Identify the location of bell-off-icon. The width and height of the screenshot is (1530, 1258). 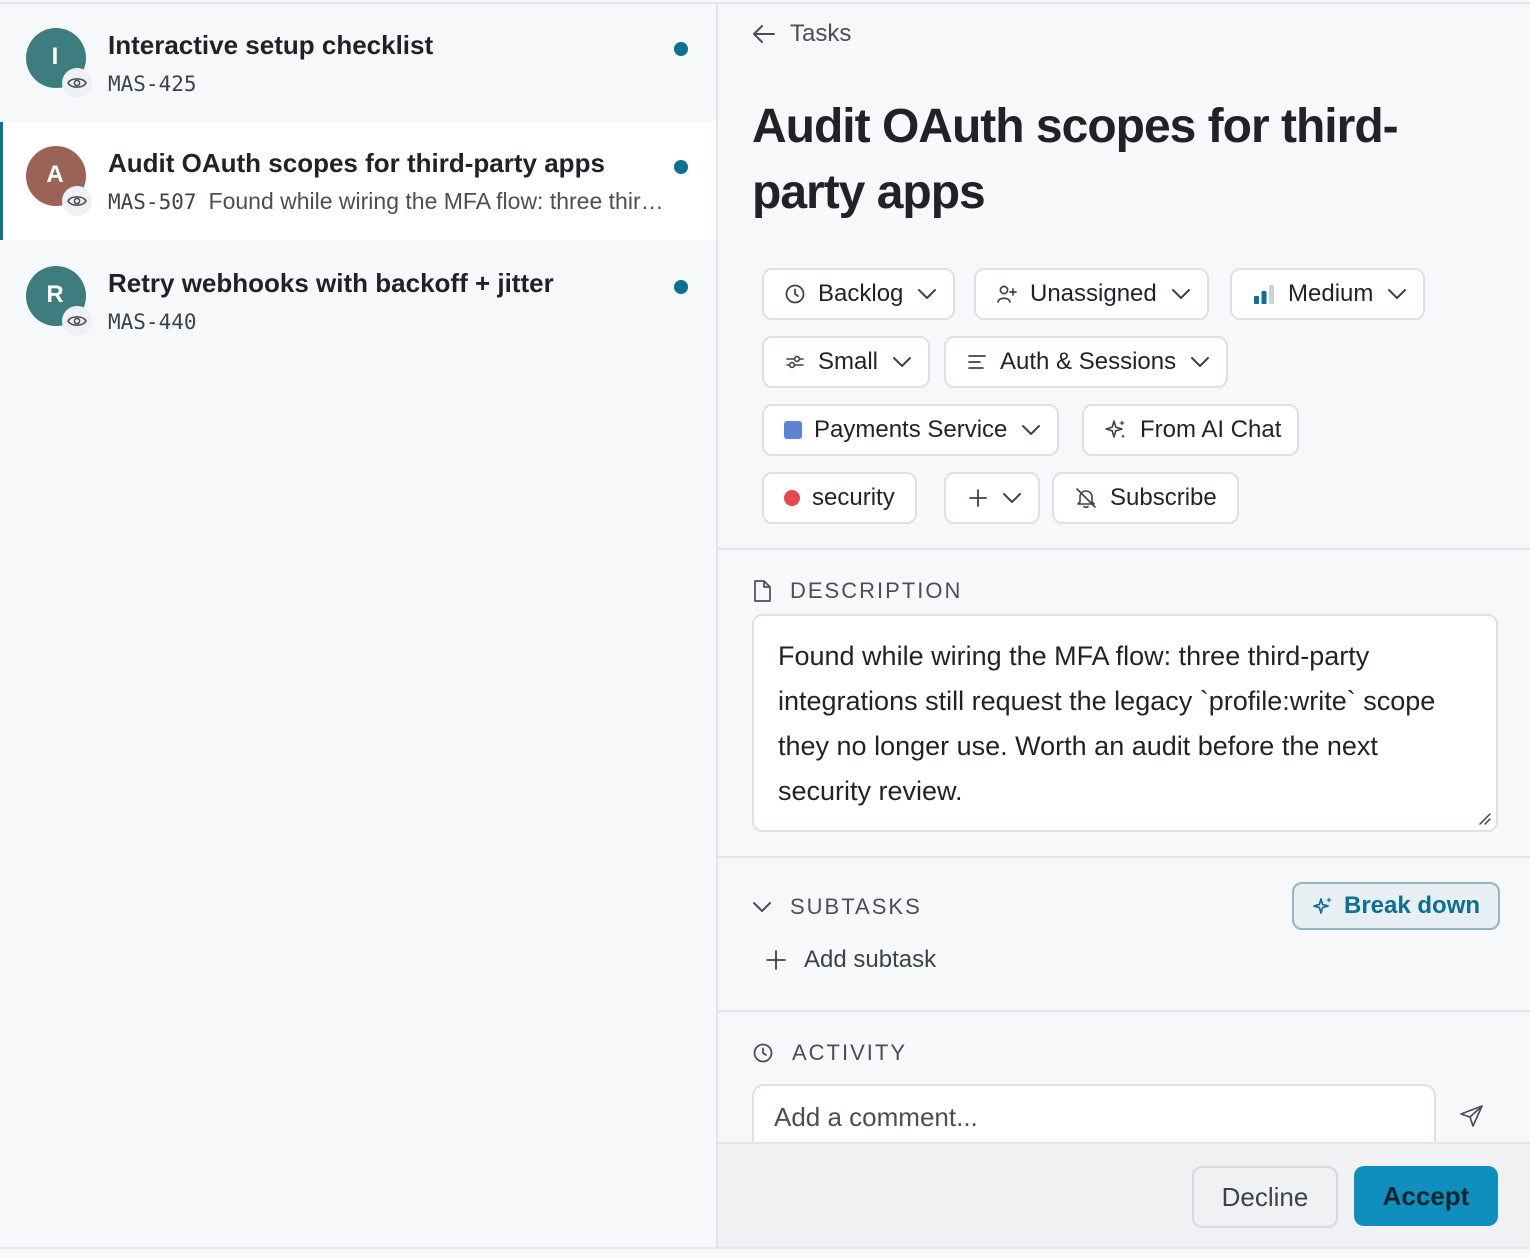
(1086, 498).